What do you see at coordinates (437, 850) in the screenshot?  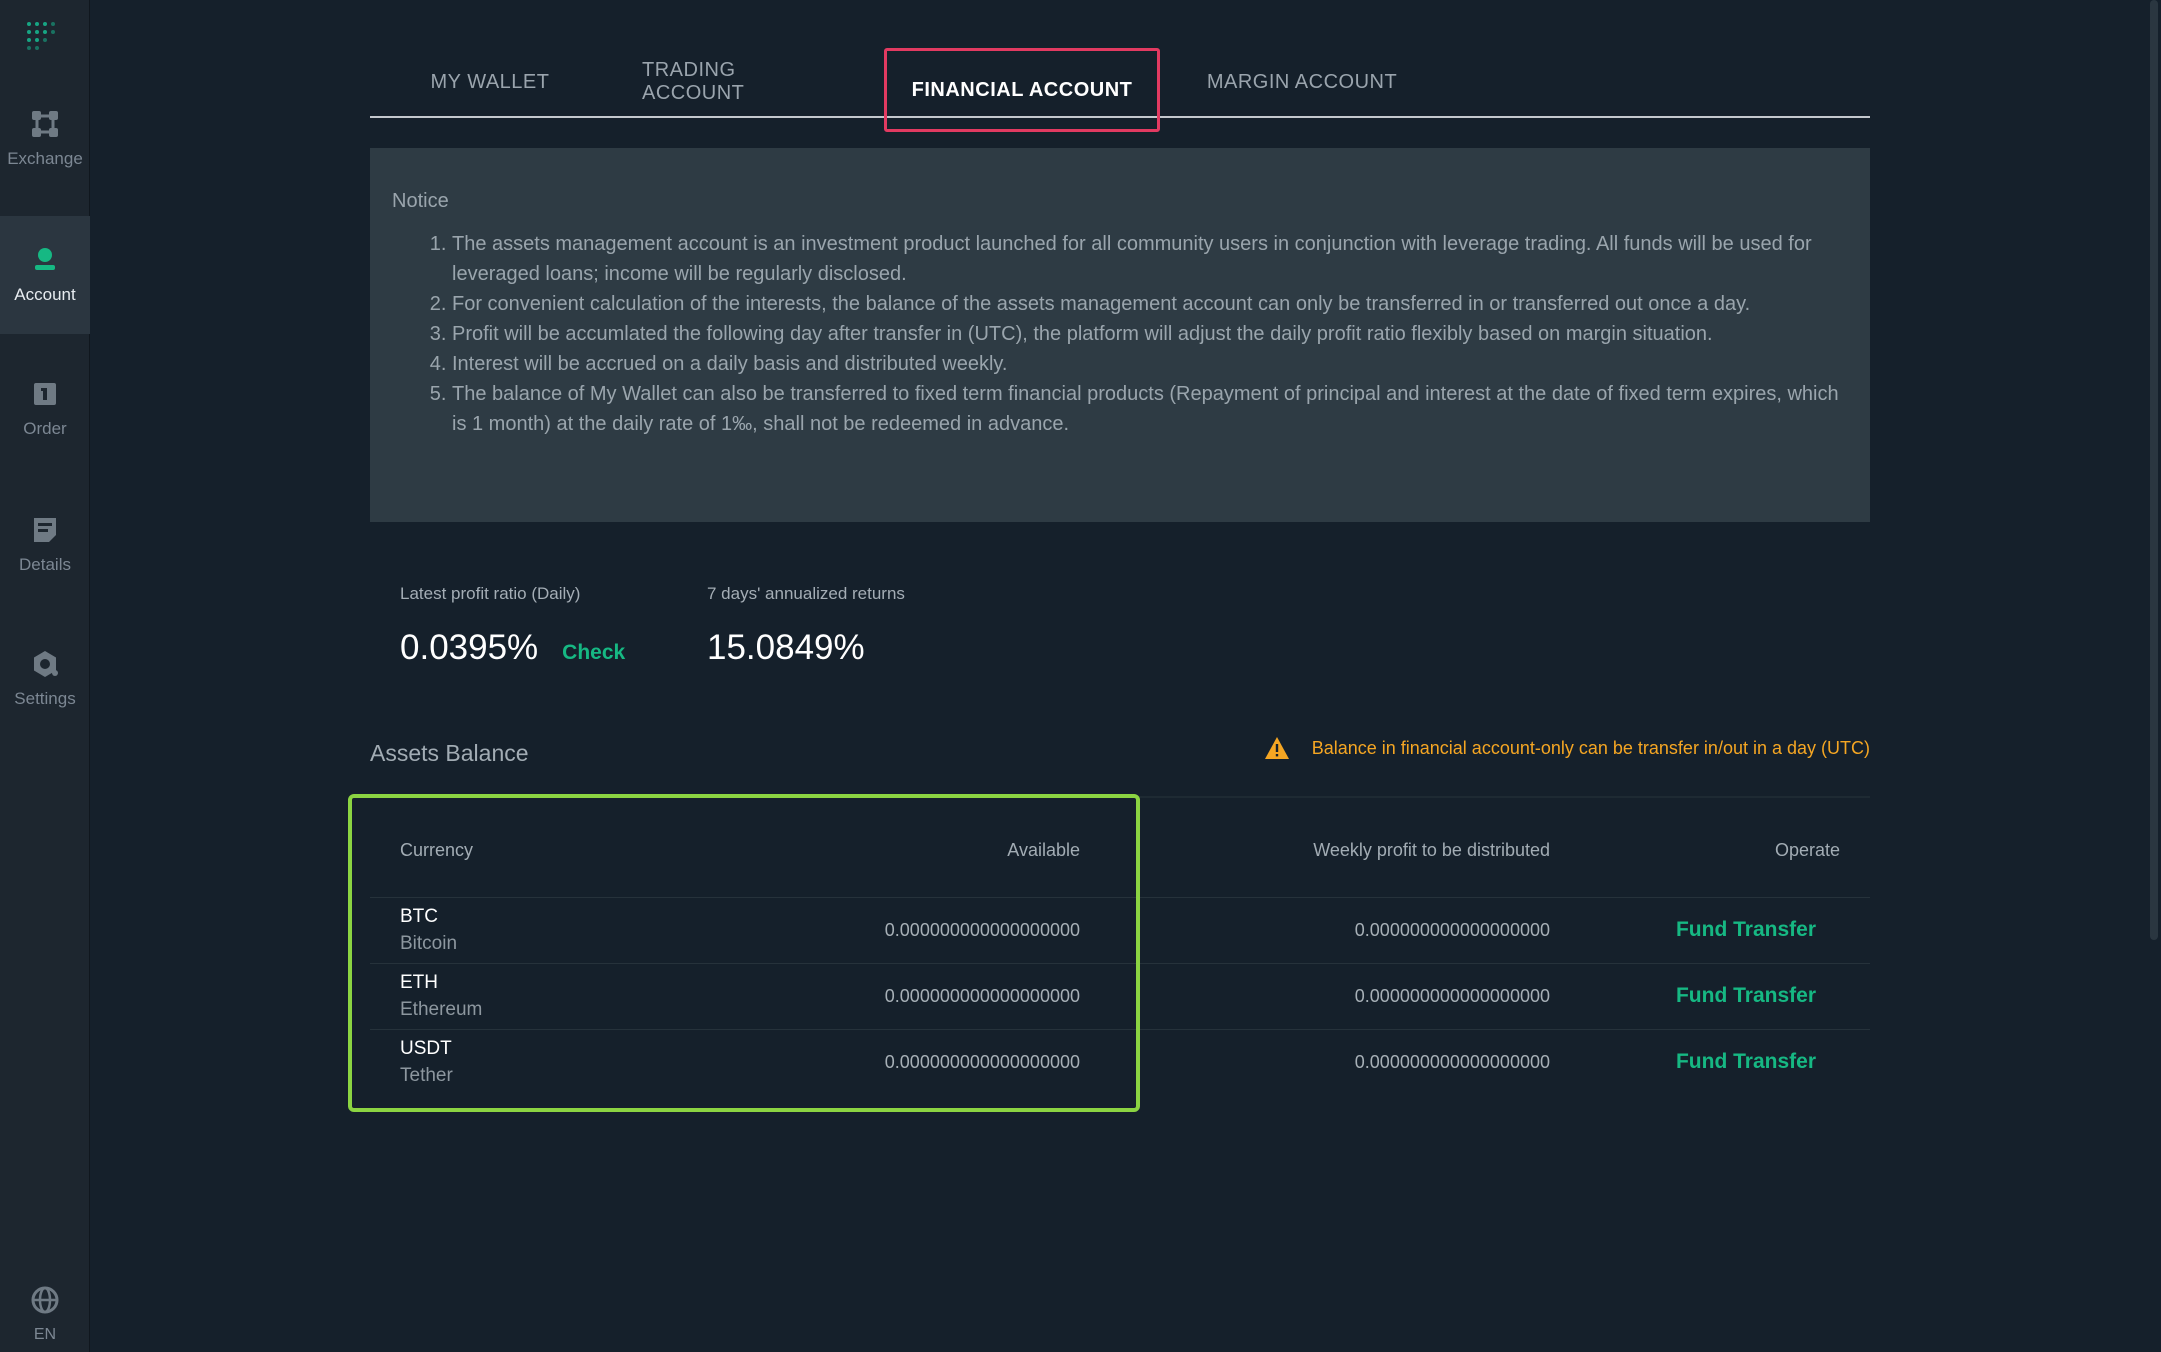 I see `column-currency: Currency` at bounding box center [437, 850].